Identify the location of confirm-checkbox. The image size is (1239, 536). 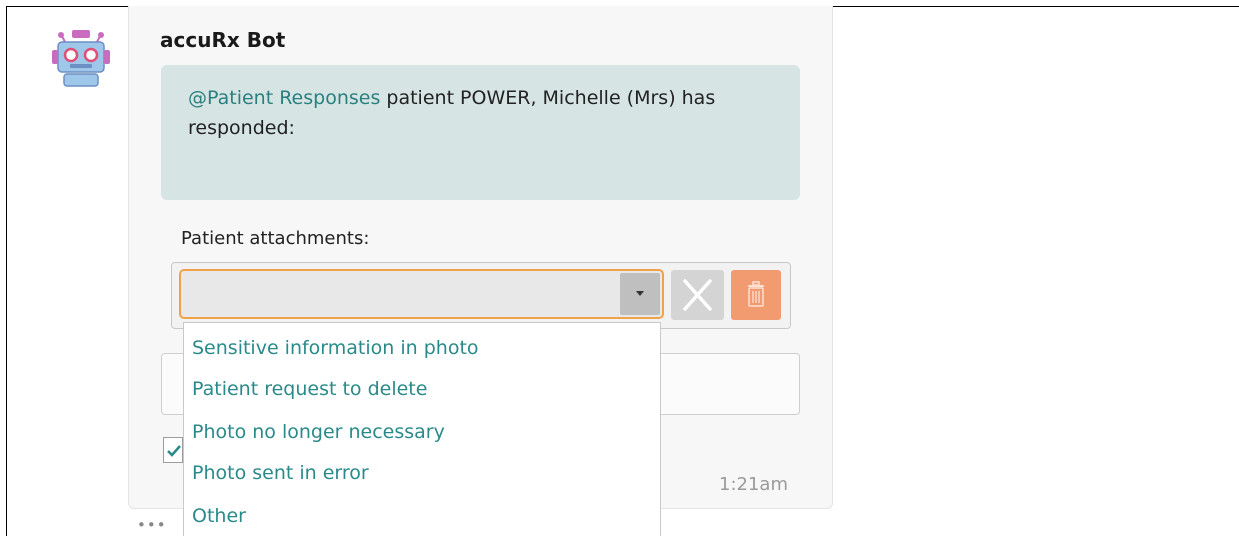
(173, 450).